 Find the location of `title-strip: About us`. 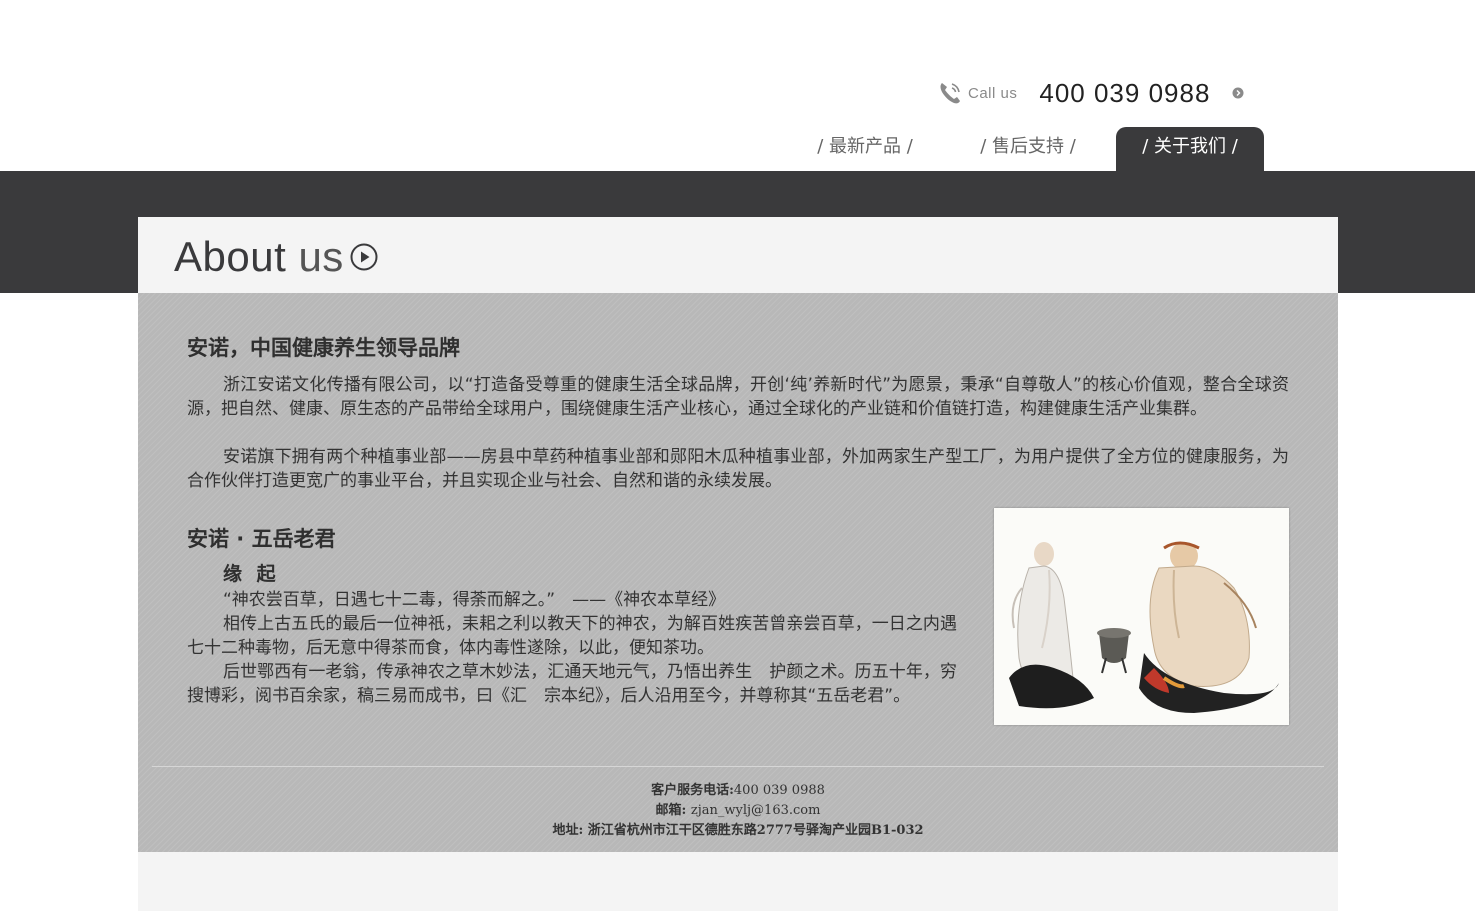

title-strip: About us is located at coordinates (738, 255).